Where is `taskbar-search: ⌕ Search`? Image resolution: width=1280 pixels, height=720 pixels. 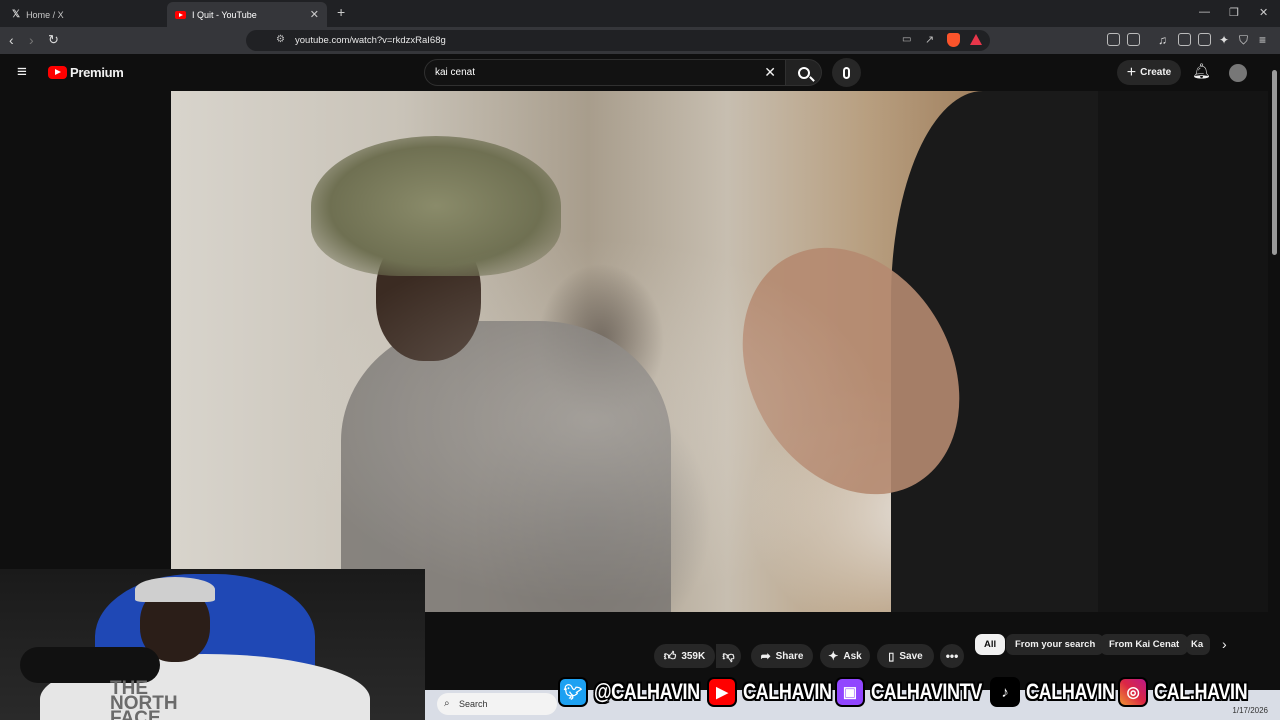 taskbar-search: ⌕ Search is located at coordinates (497, 704).